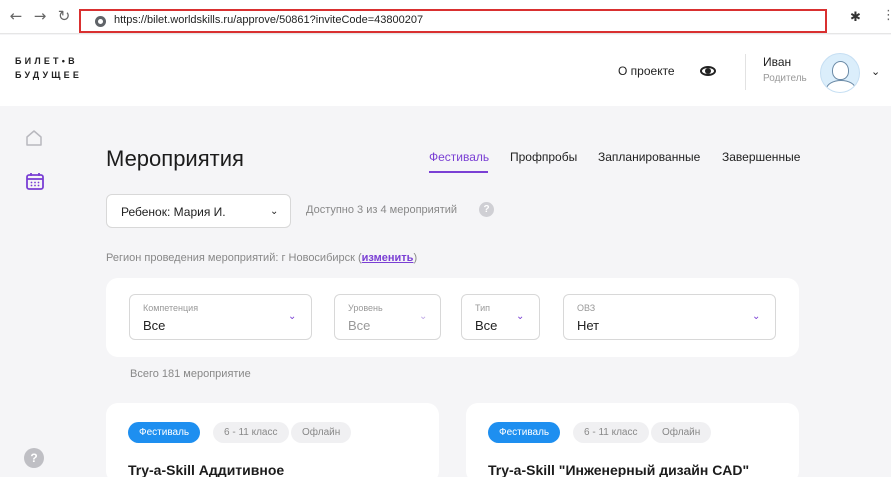 The width and height of the screenshot is (891, 477). Describe the element at coordinates (100, 21) in the screenshot. I see `site-info-icon` at that location.